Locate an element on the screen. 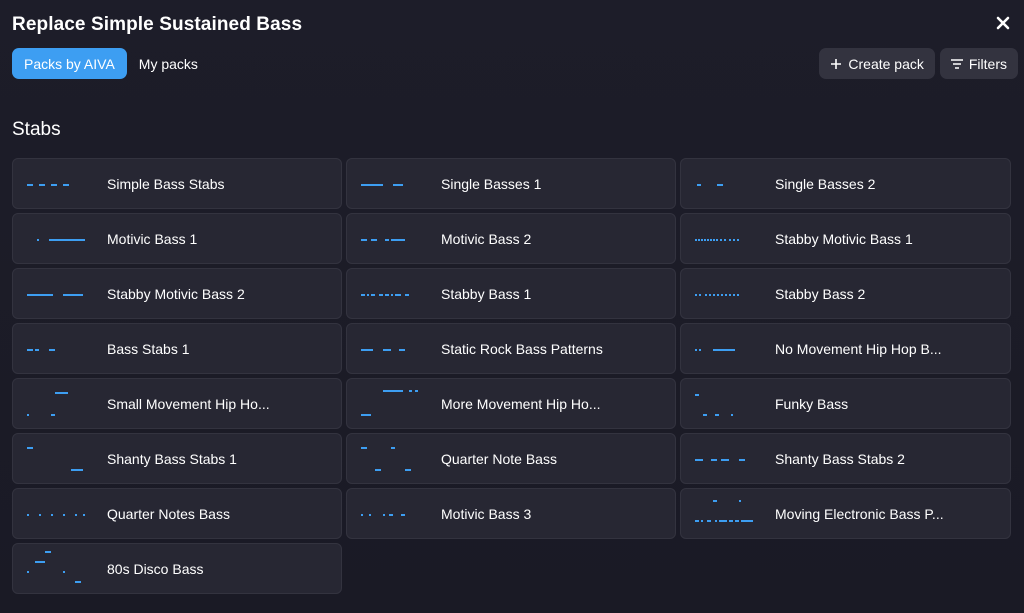 This screenshot has width=1024, height=613. pack-card: Static Rock Bass Patterns is located at coordinates (511, 348).